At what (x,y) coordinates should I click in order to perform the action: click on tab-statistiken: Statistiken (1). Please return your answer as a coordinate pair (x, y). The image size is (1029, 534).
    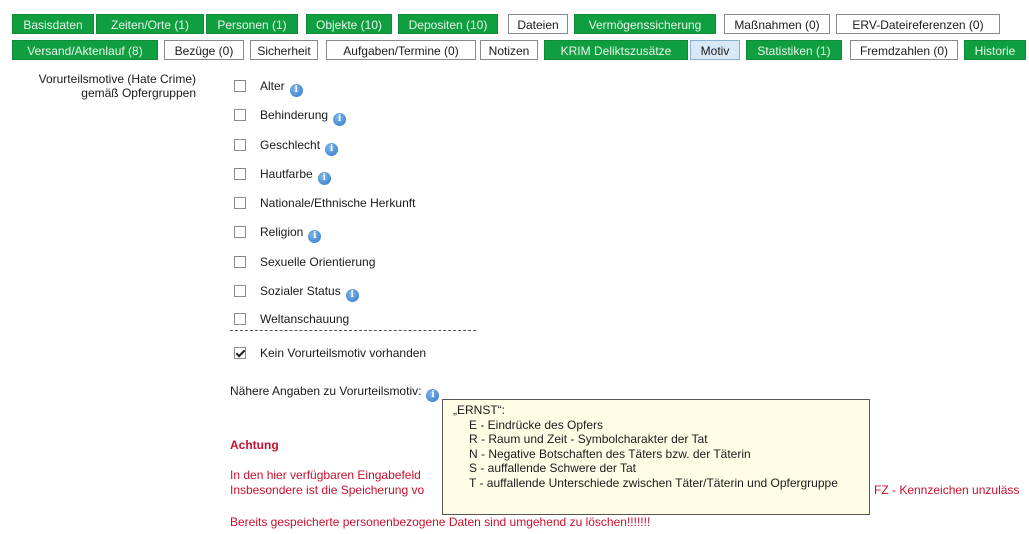
    Looking at the image, I should click on (794, 50).